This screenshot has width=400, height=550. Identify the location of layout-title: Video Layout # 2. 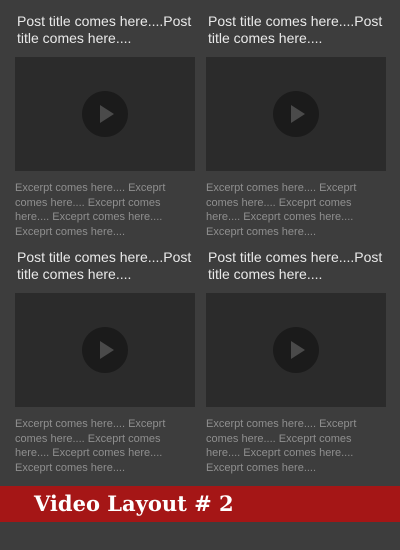
(134, 503).